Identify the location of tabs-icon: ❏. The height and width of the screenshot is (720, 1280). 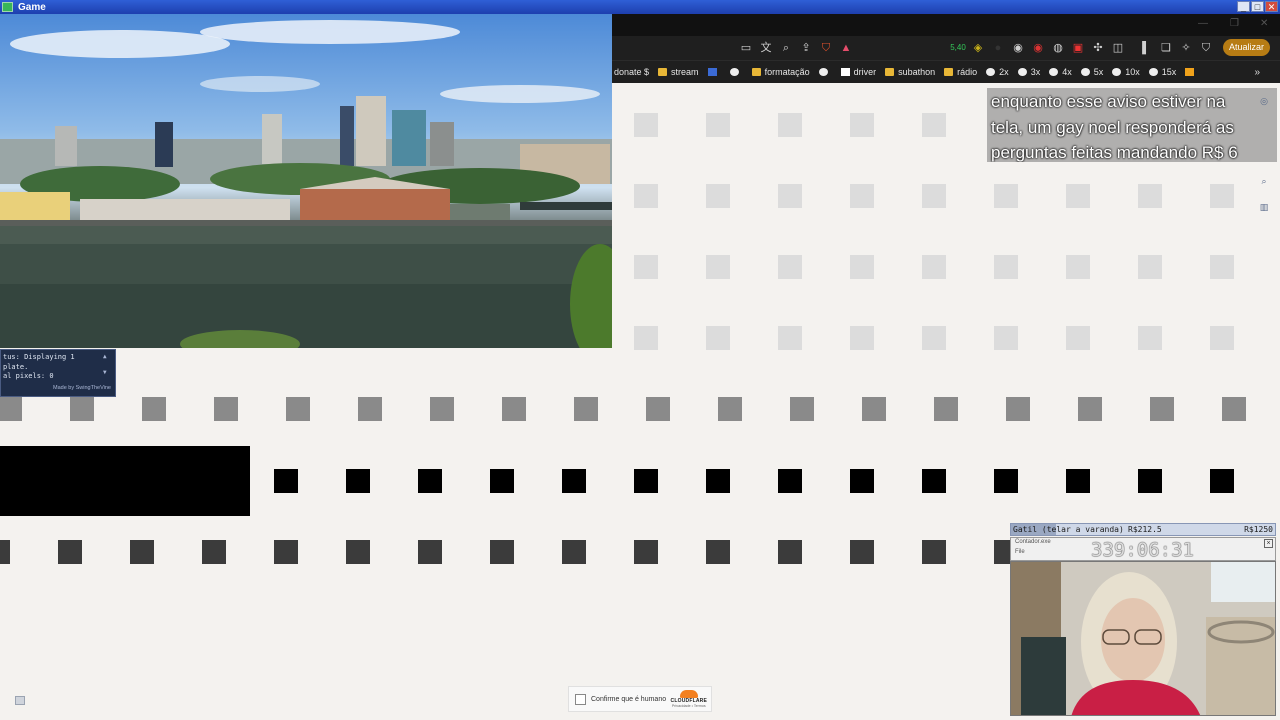
(1166, 48).